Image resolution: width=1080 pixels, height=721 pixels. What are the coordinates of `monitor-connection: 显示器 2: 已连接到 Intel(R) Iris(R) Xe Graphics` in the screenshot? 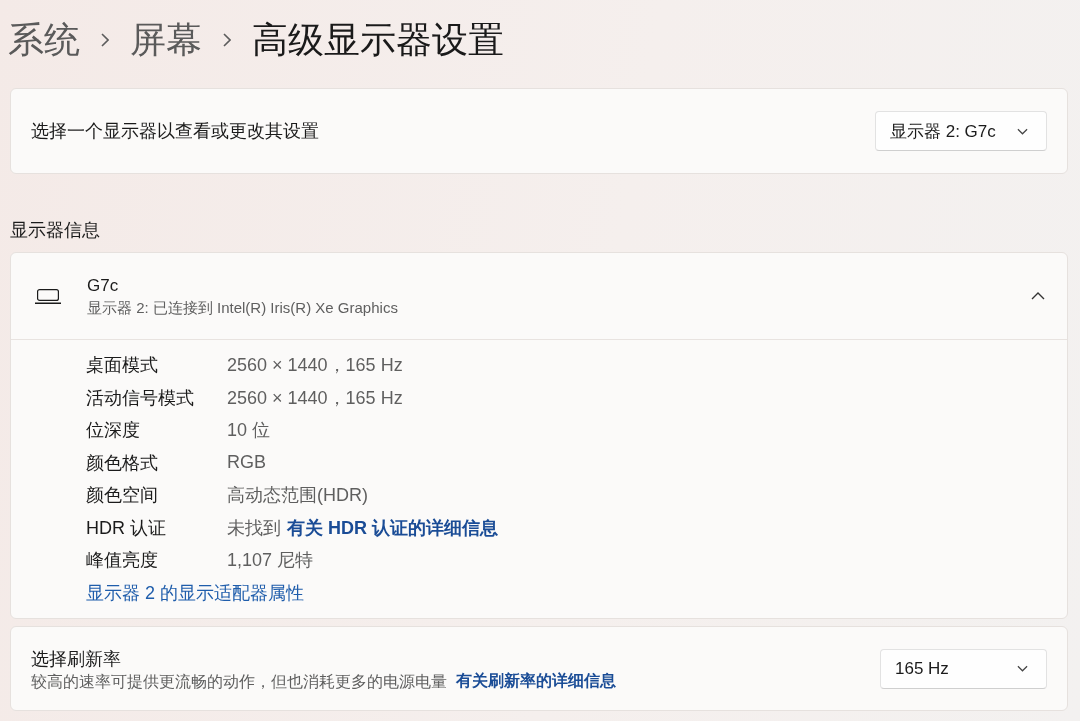 It's located at (242, 307).